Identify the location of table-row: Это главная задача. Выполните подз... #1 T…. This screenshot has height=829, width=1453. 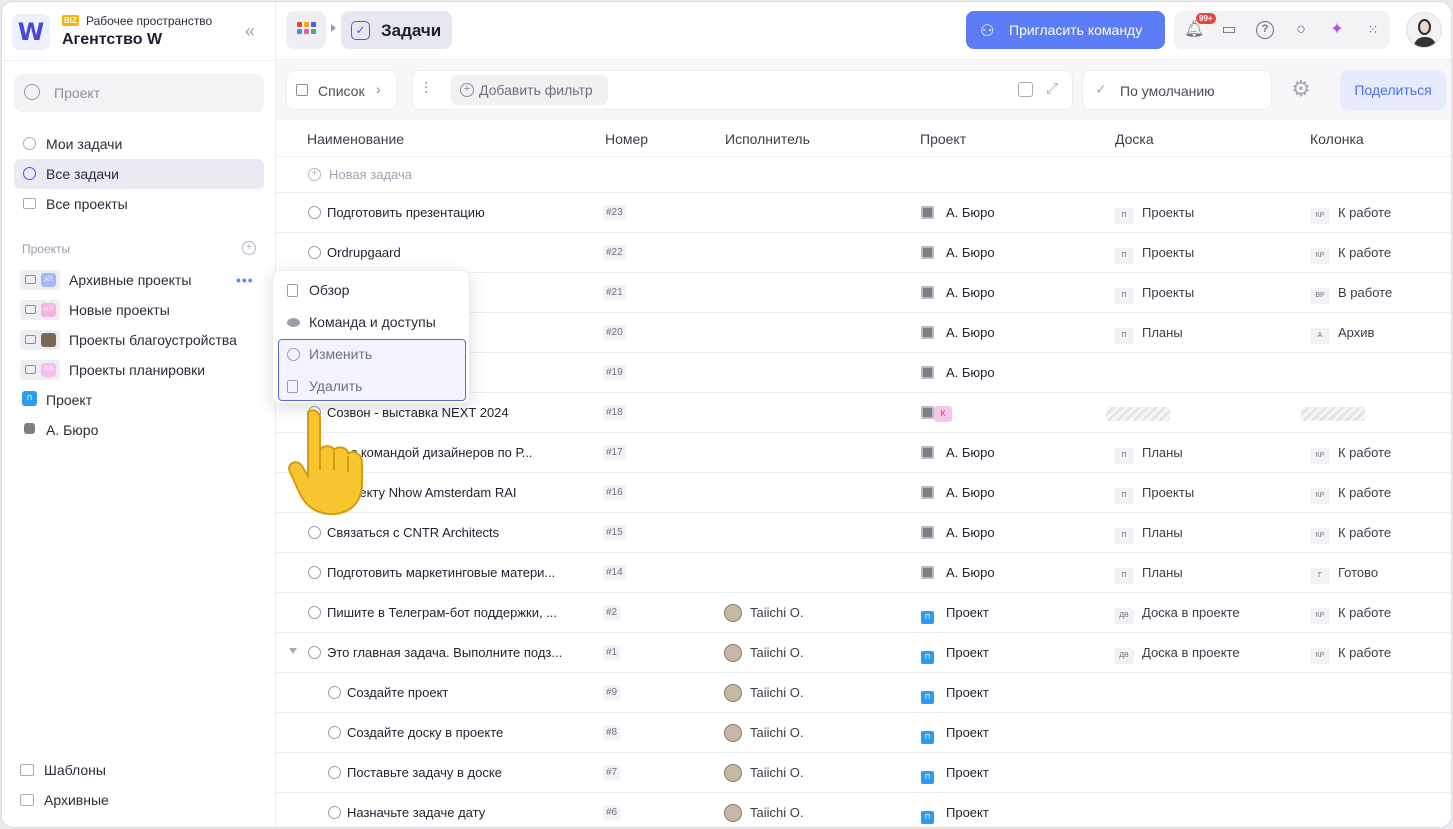
(863, 653).